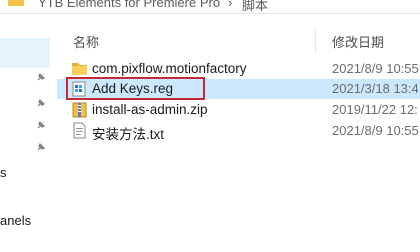  Describe the element at coordinates (25, 53) in the screenshot. I see `nav-selected-item` at that location.